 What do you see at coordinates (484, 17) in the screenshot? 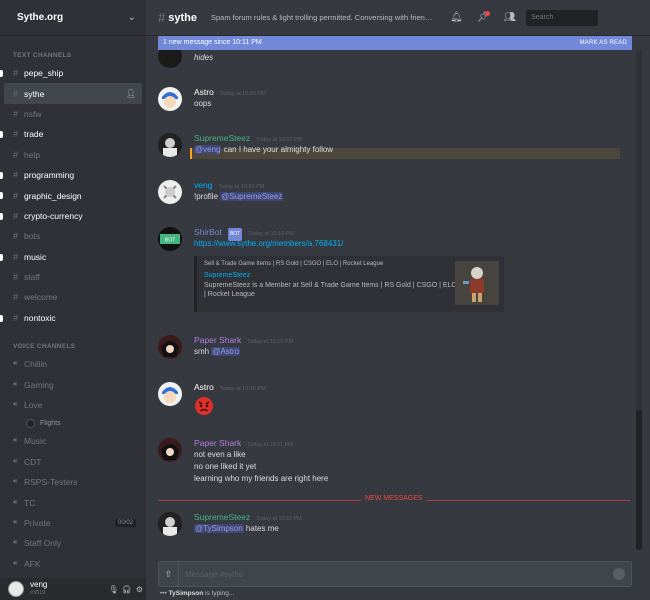
I see `pin-icon: 📌︎` at bounding box center [484, 17].